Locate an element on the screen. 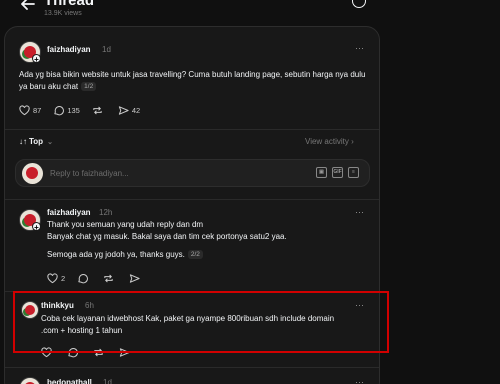 This screenshot has height=384, width=500. post-actions: 2 is located at coordinates (101, 278).